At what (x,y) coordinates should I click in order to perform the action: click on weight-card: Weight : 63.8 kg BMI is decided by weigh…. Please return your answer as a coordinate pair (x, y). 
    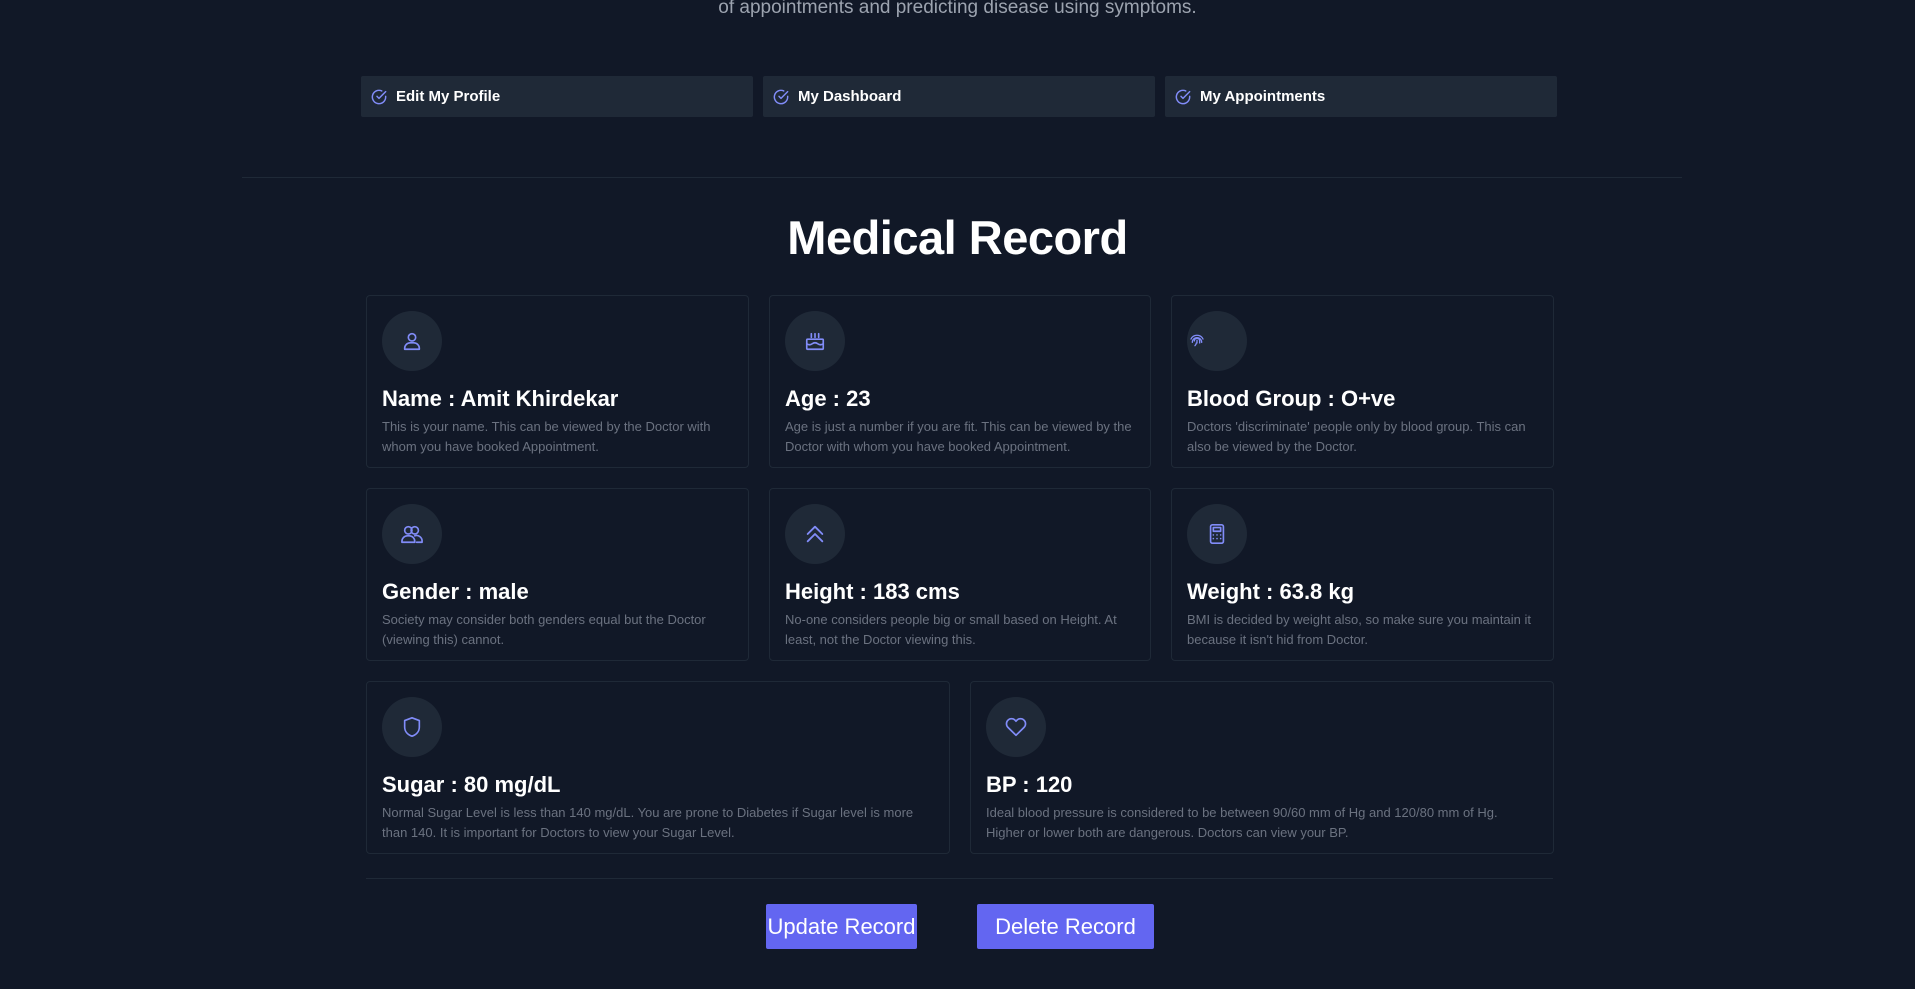
    Looking at the image, I should click on (1362, 574).